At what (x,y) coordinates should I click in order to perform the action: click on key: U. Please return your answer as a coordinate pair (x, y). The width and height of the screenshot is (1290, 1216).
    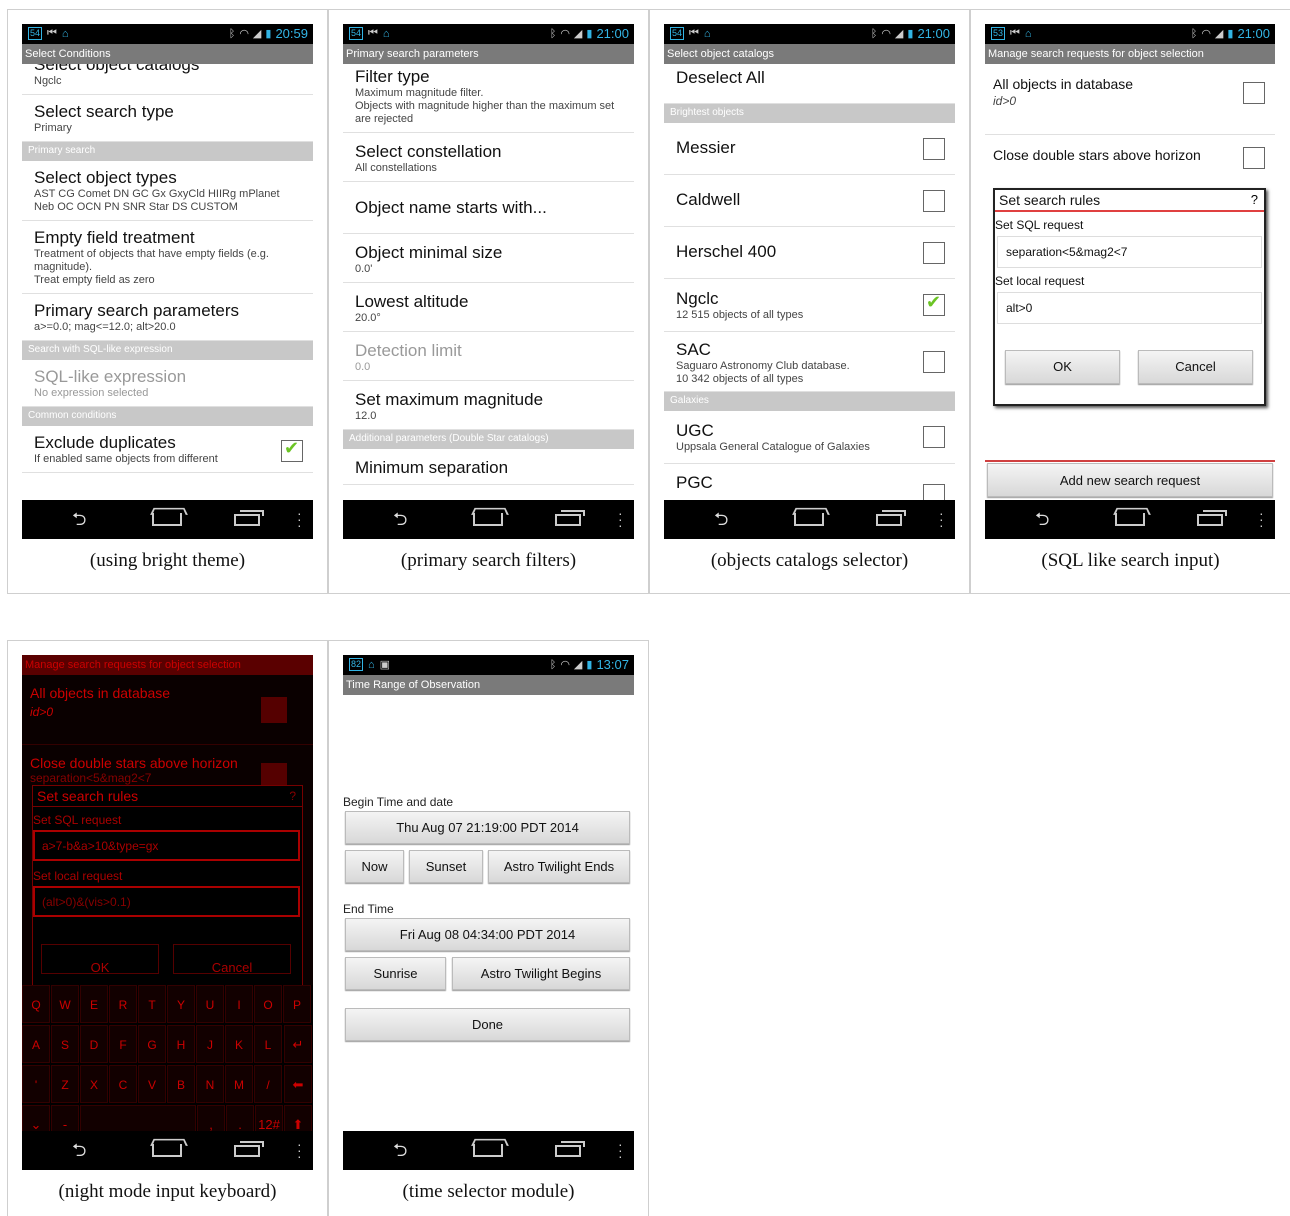
    Looking at the image, I should click on (210, 1004).